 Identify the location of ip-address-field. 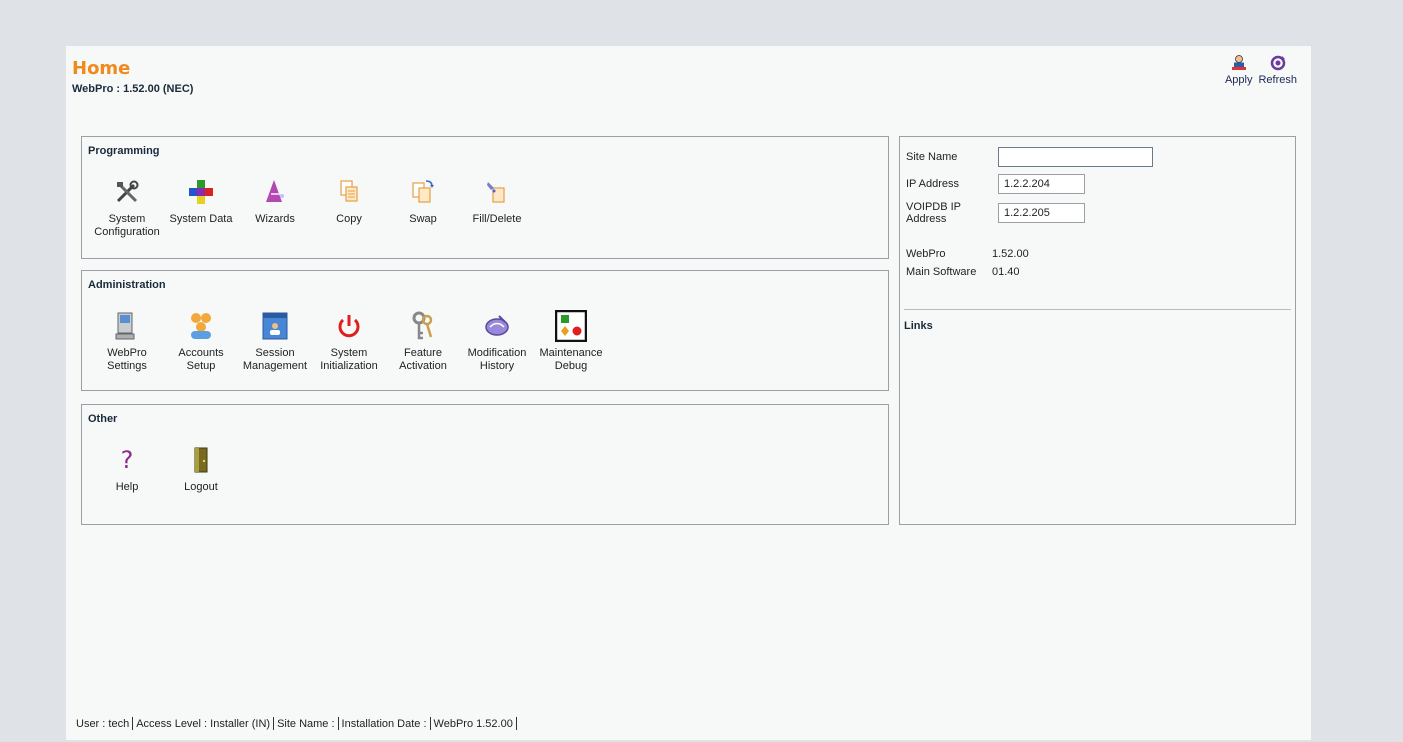
(1041, 184).